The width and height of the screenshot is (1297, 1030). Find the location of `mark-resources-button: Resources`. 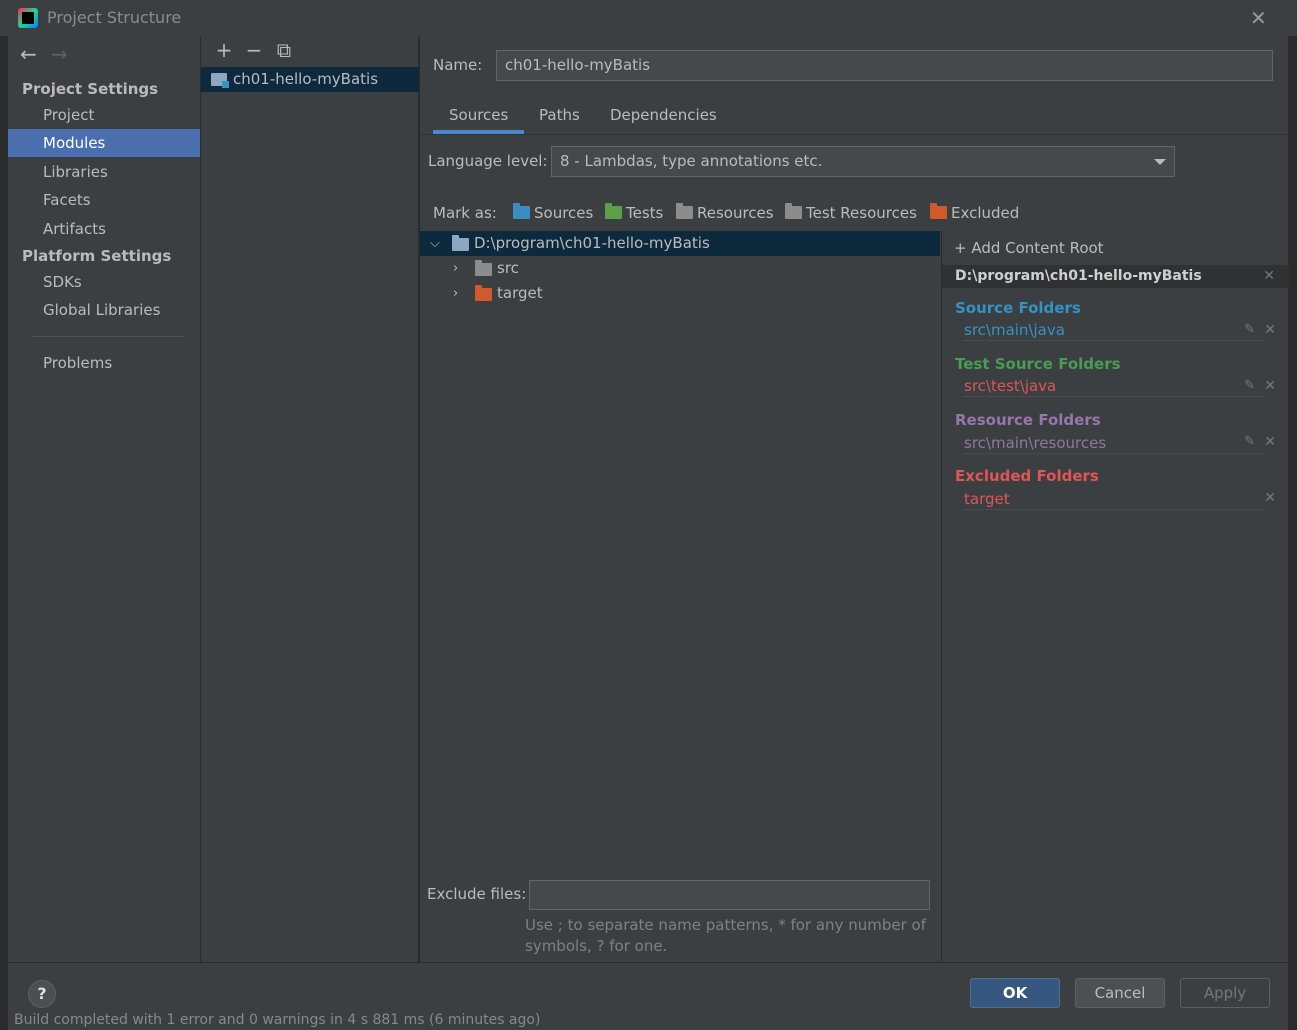

mark-resources-button: Resources is located at coordinates (725, 212).